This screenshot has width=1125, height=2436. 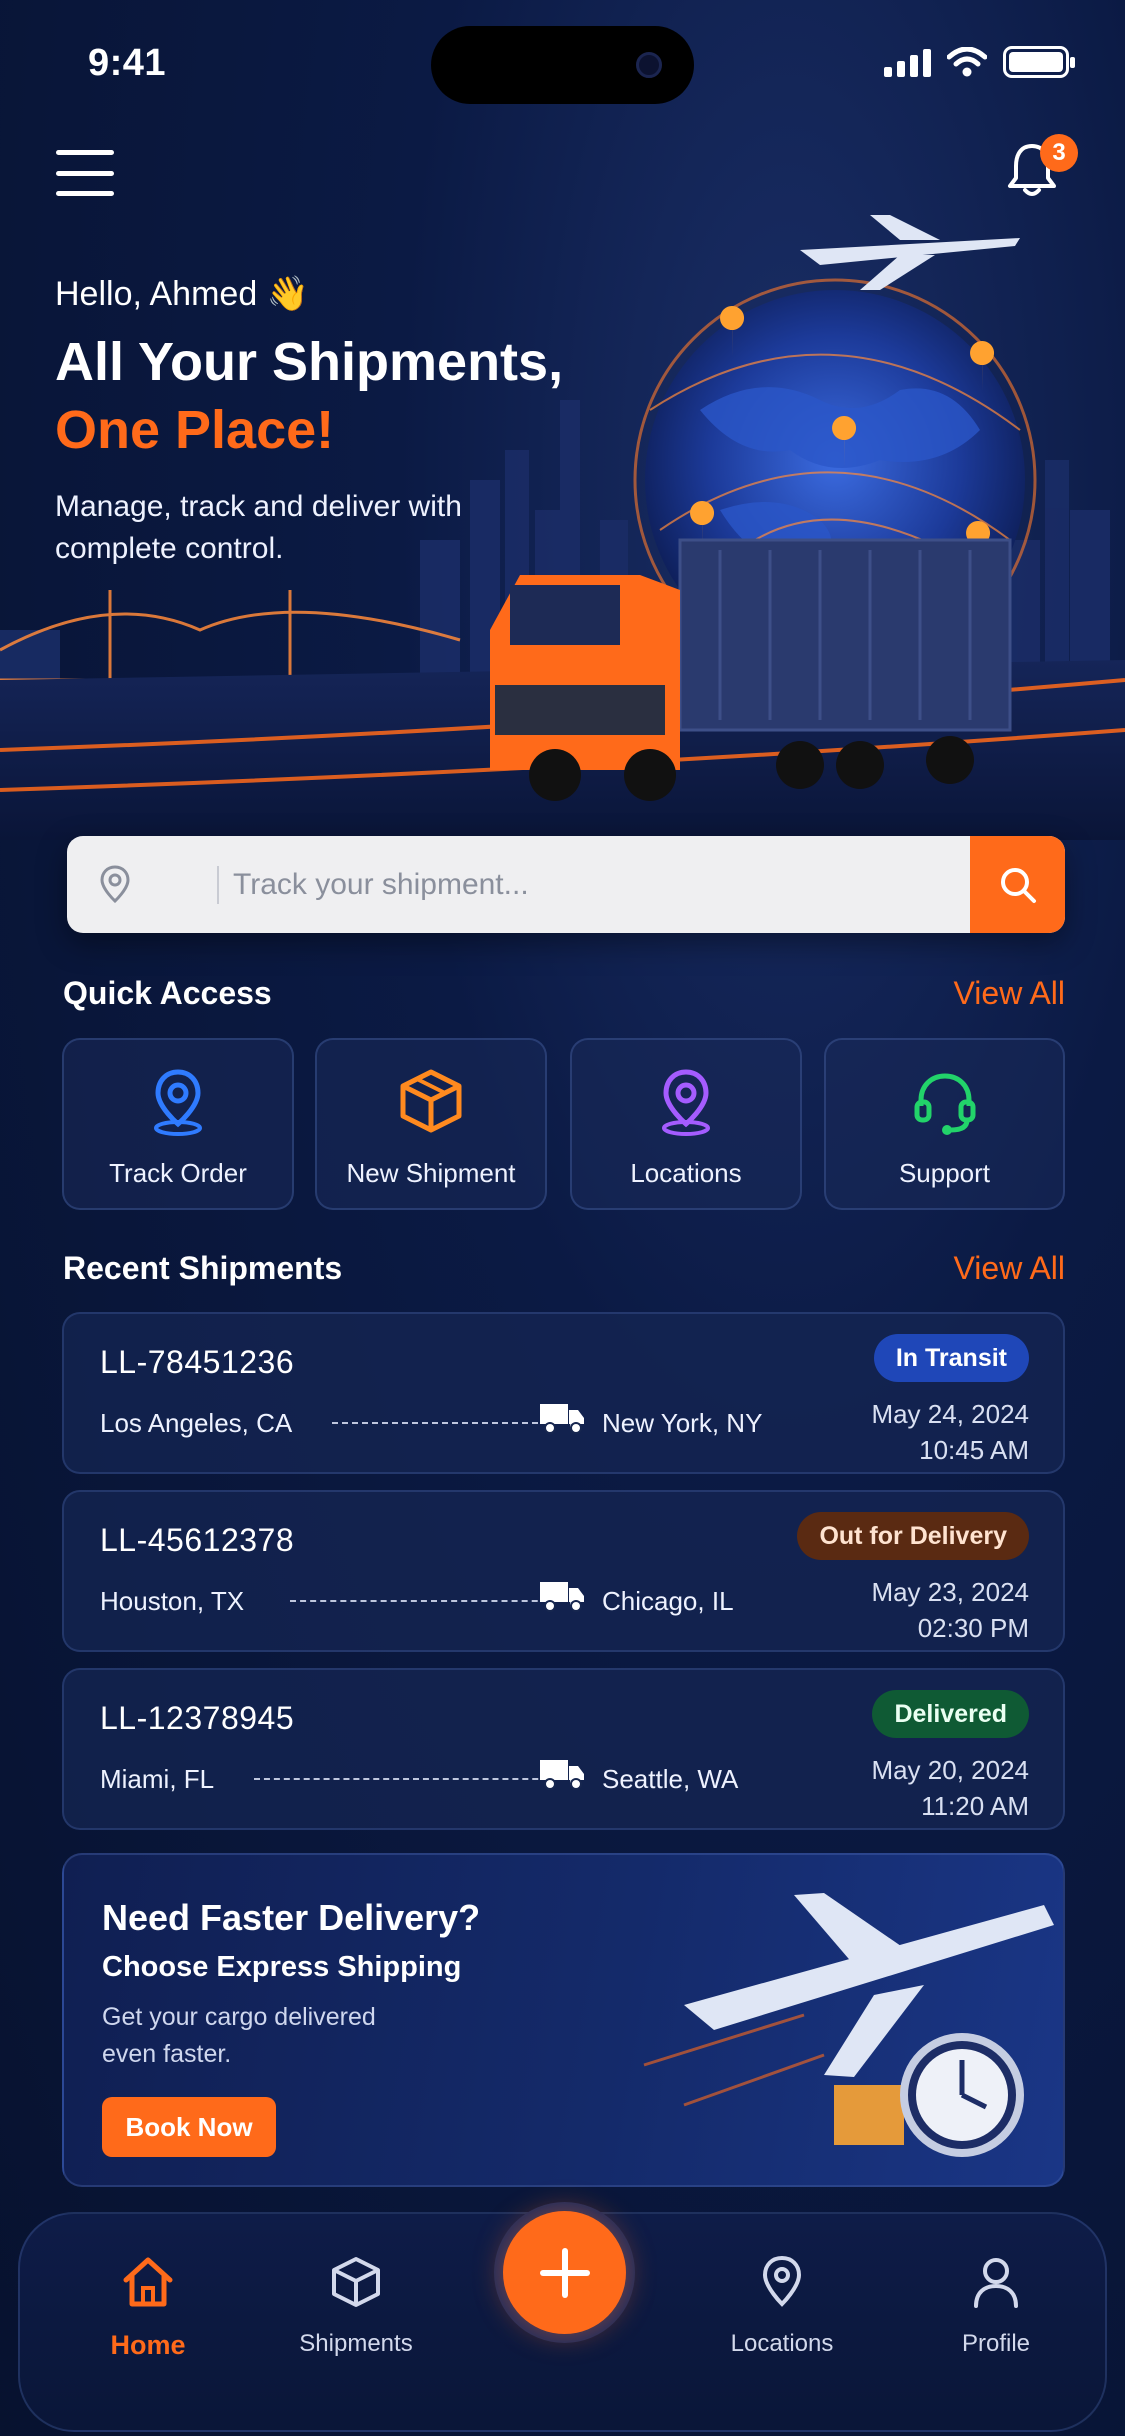 What do you see at coordinates (670, 1779) in the screenshot?
I see `shipment-destination: Seattle, WA` at bounding box center [670, 1779].